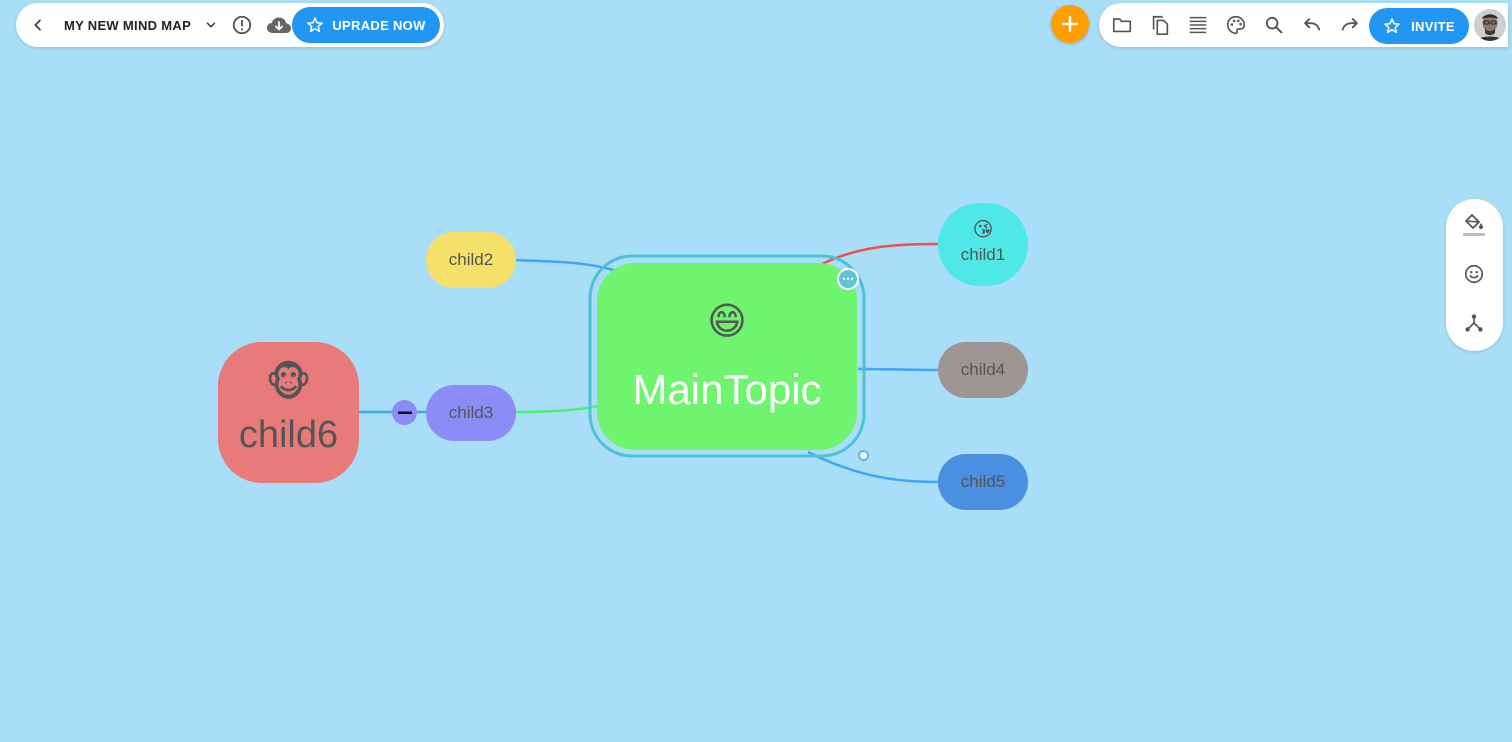  Describe the element at coordinates (1350, 25) in the screenshot. I see `redo-icon` at that location.